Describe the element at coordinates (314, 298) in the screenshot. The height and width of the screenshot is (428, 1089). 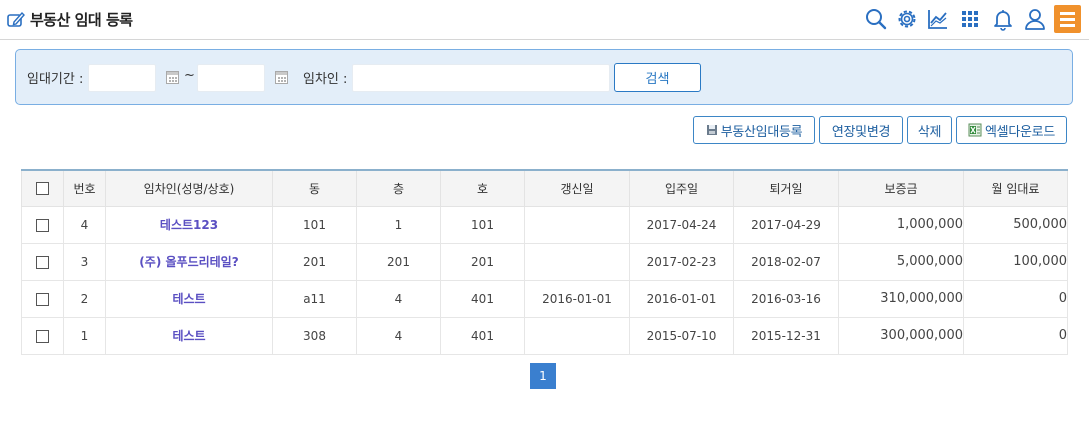
I see `cell-dong: a11` at that location.